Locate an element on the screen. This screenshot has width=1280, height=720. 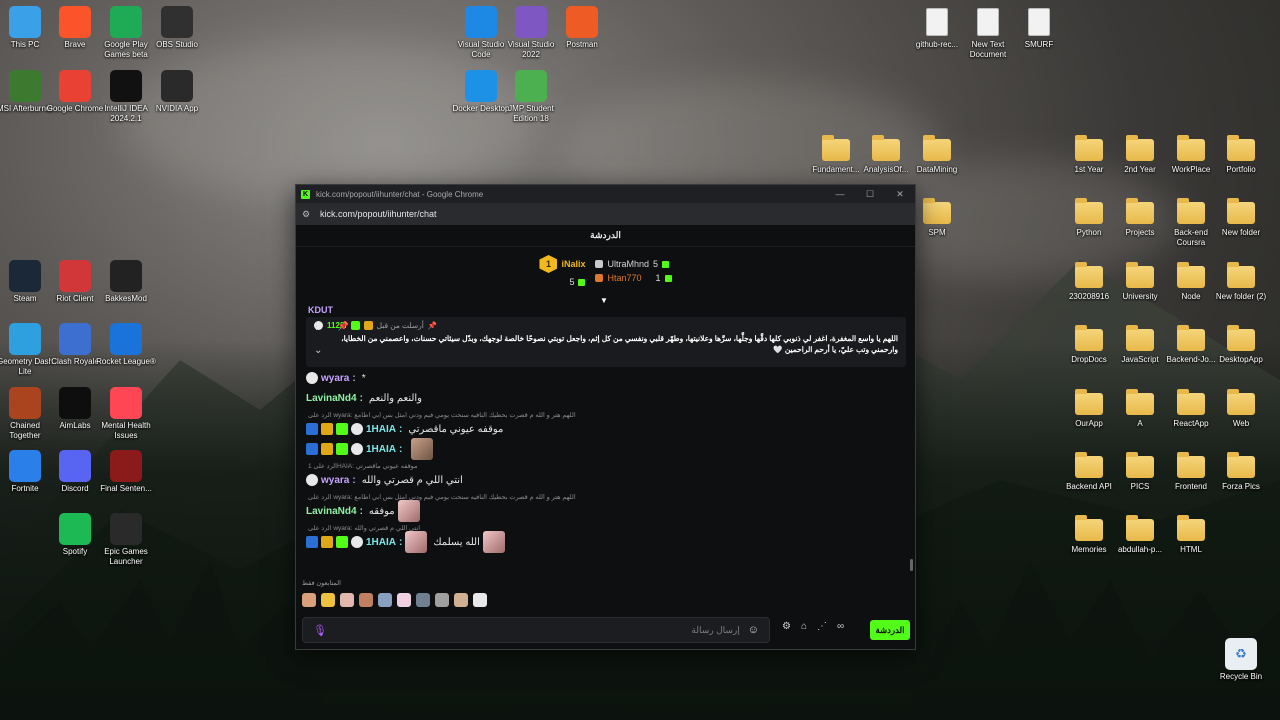
chat-input is located at coordinates (537, 630).